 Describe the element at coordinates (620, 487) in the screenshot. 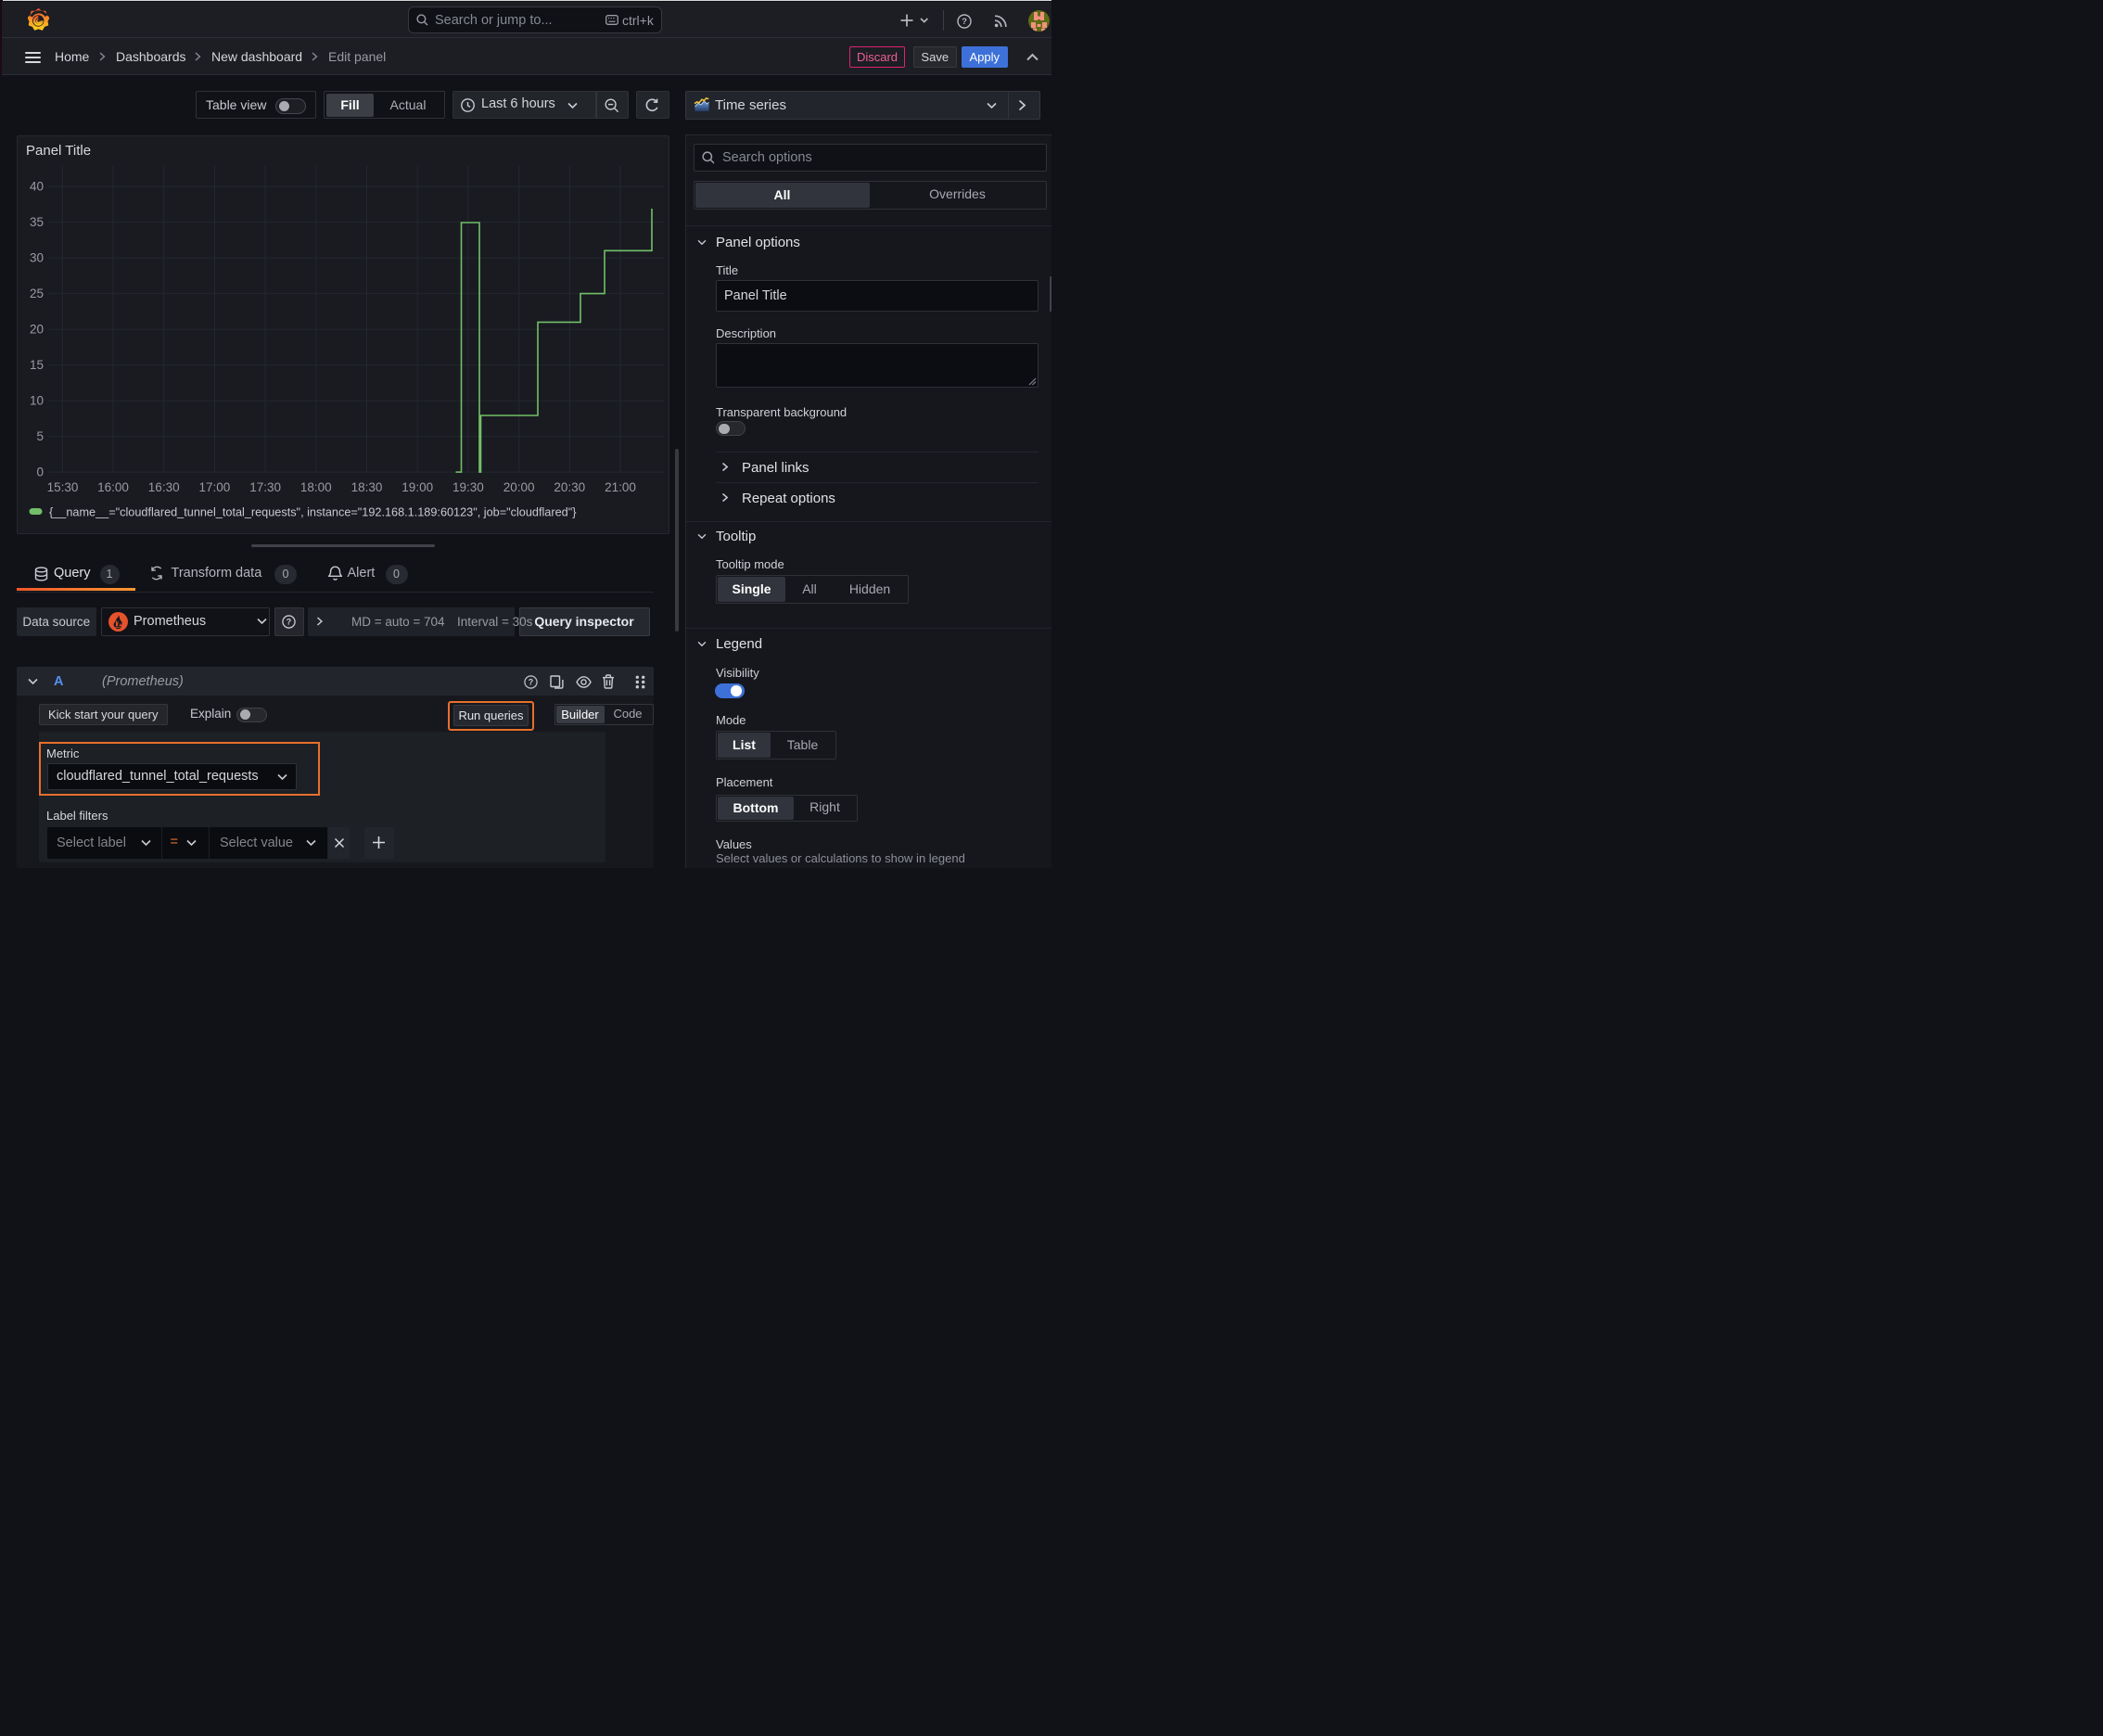

I see `svg-text: 21:00` at that location.